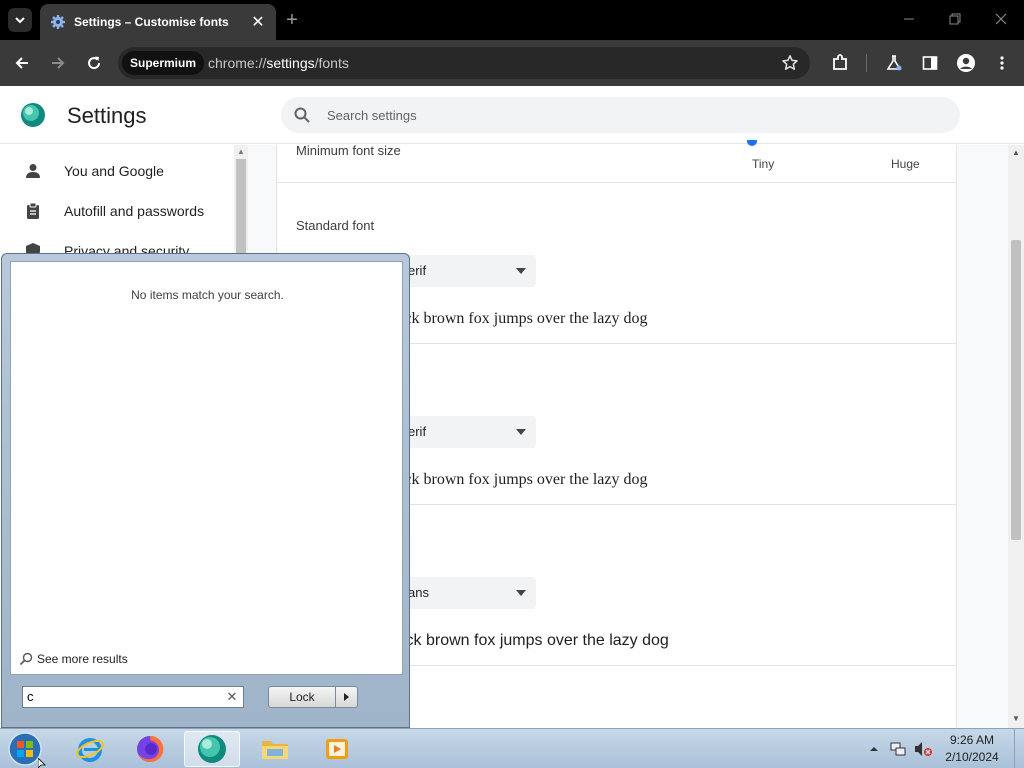 The width and height of the screenshot is (1024, 768). Describe the element at coordinates (290, 63) in the screenshot. I see `url-host: settings` at that location.